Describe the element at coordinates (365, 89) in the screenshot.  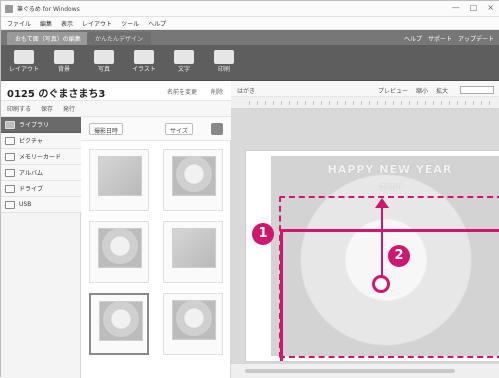
I see `editor-top-bar: はがき プレビュー 縮小 拡大` at that location.